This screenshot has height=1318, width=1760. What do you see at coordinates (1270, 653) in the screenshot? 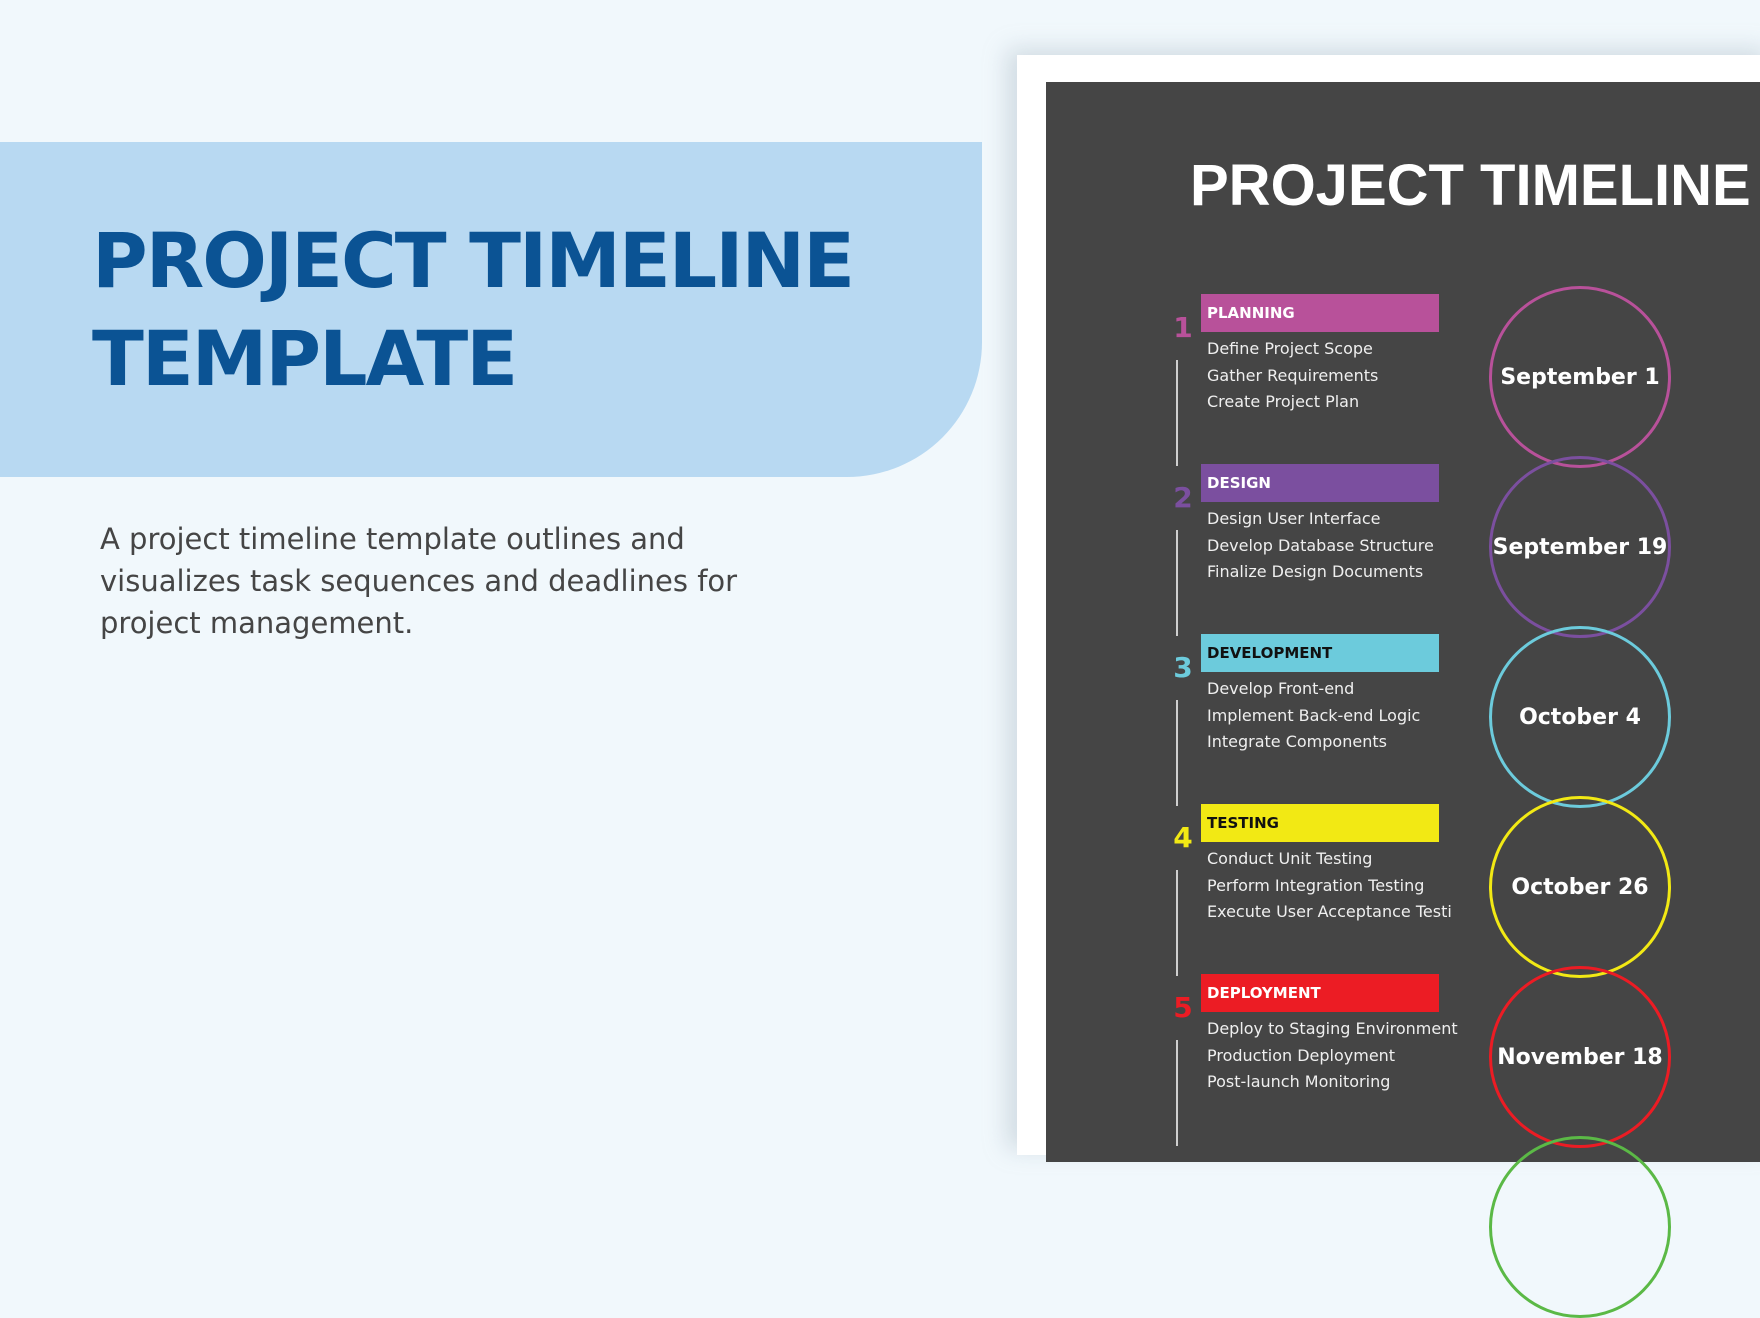
I see `phase-name: DEVELOPMENT` at bounding box center [1270, 653].